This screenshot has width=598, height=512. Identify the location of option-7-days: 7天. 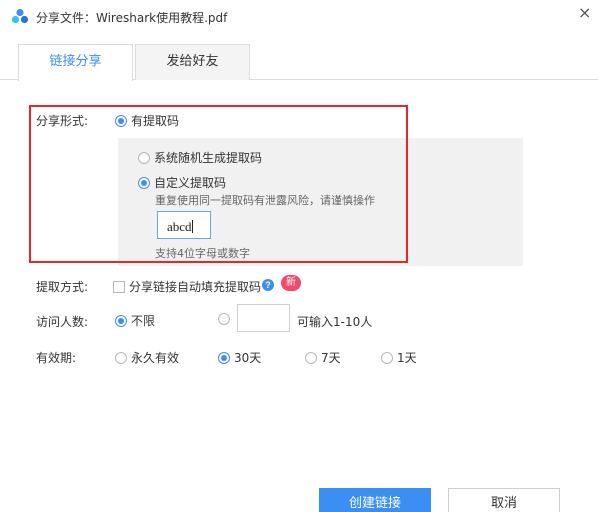
(323, 357).